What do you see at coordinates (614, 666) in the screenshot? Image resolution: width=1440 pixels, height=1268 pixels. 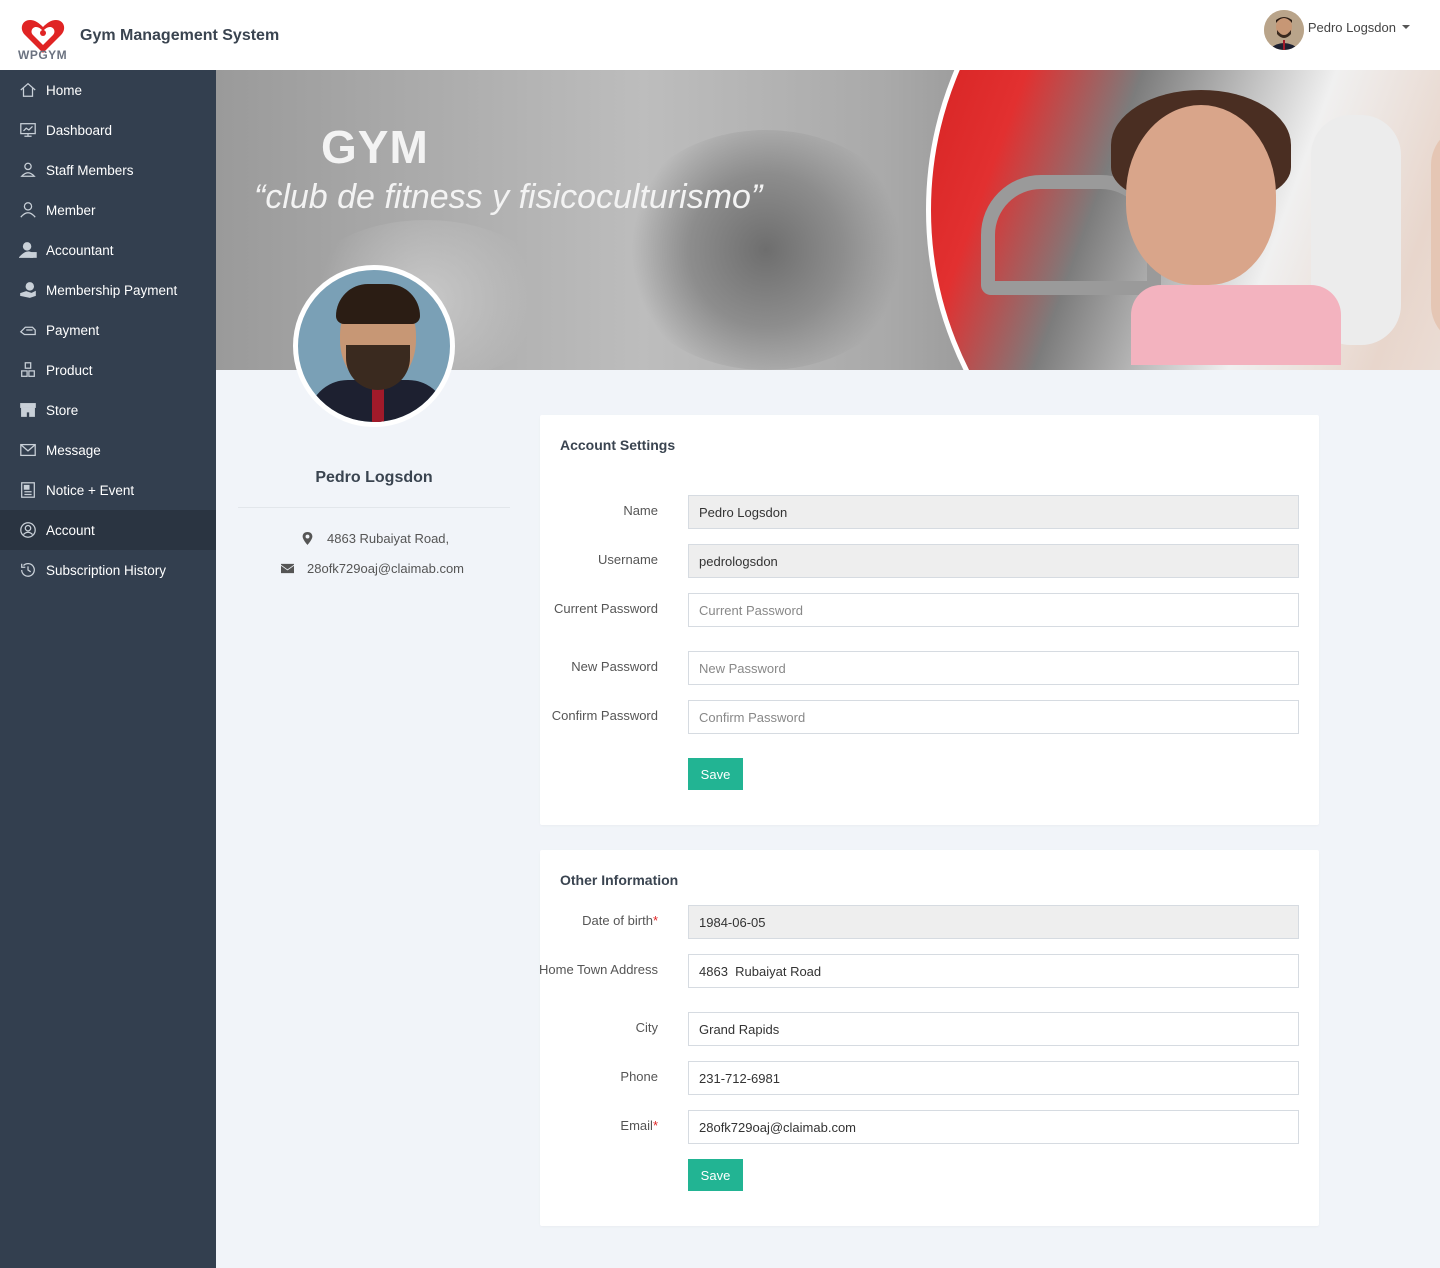 I see `new-password-label: New Password` at bounding box center [614, 666].